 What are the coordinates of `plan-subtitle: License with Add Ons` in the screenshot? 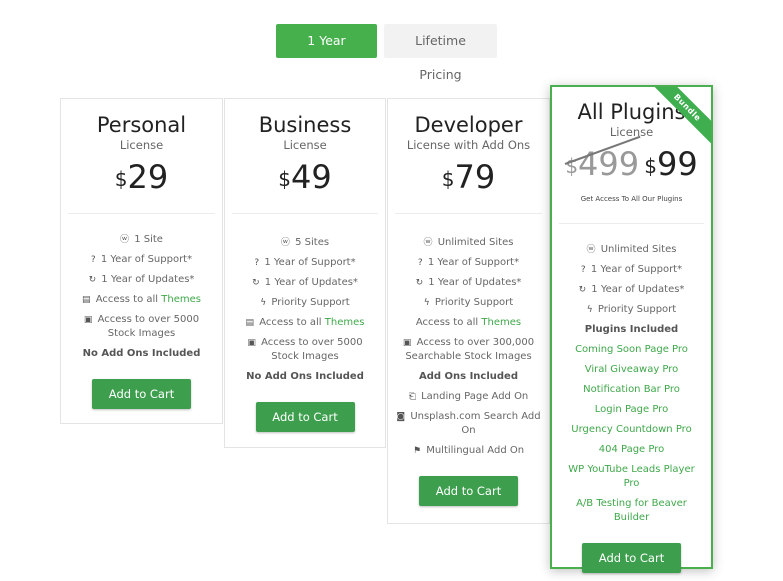 It's located at (468, 145).